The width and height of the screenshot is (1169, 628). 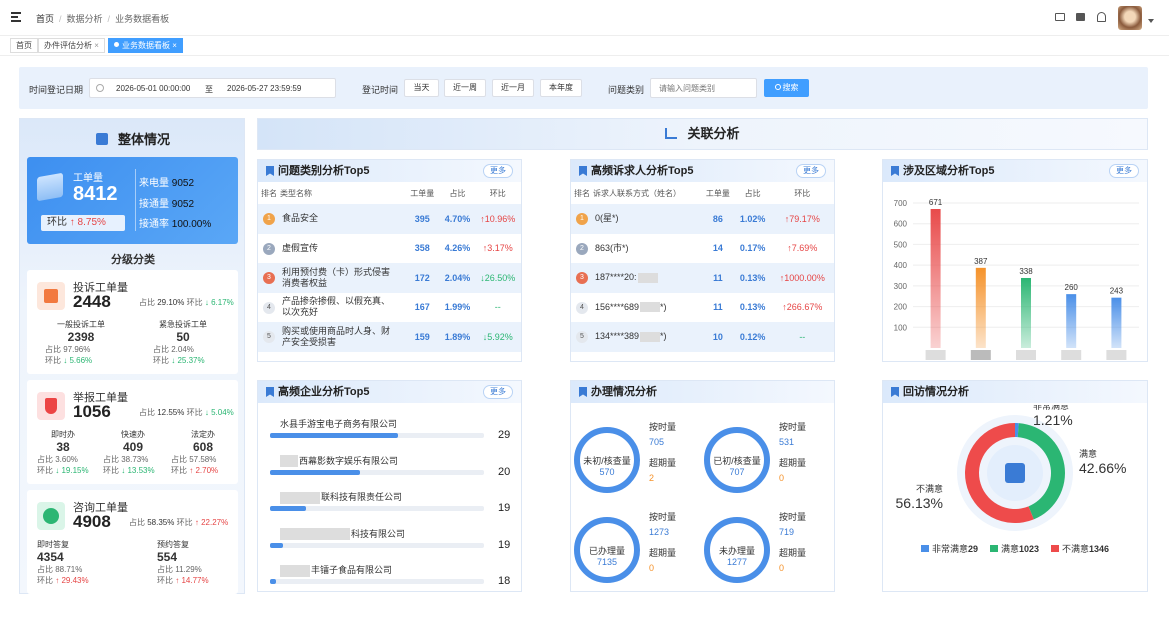 What do you see at coordinates (415, 278) in the screenshot?
I see `row-count: 172` at bounding box center [415, 278].